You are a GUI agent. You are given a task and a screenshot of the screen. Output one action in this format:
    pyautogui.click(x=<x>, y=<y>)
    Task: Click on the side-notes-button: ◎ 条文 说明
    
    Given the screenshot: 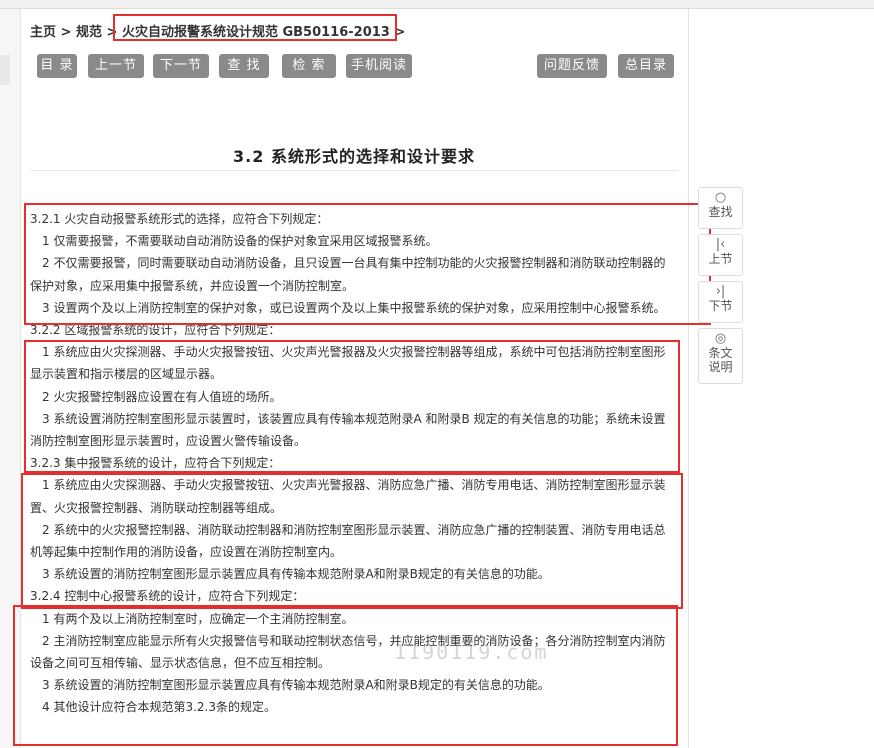 What is the action you would take?
    pyautogui.click(x=720, y=356)
    